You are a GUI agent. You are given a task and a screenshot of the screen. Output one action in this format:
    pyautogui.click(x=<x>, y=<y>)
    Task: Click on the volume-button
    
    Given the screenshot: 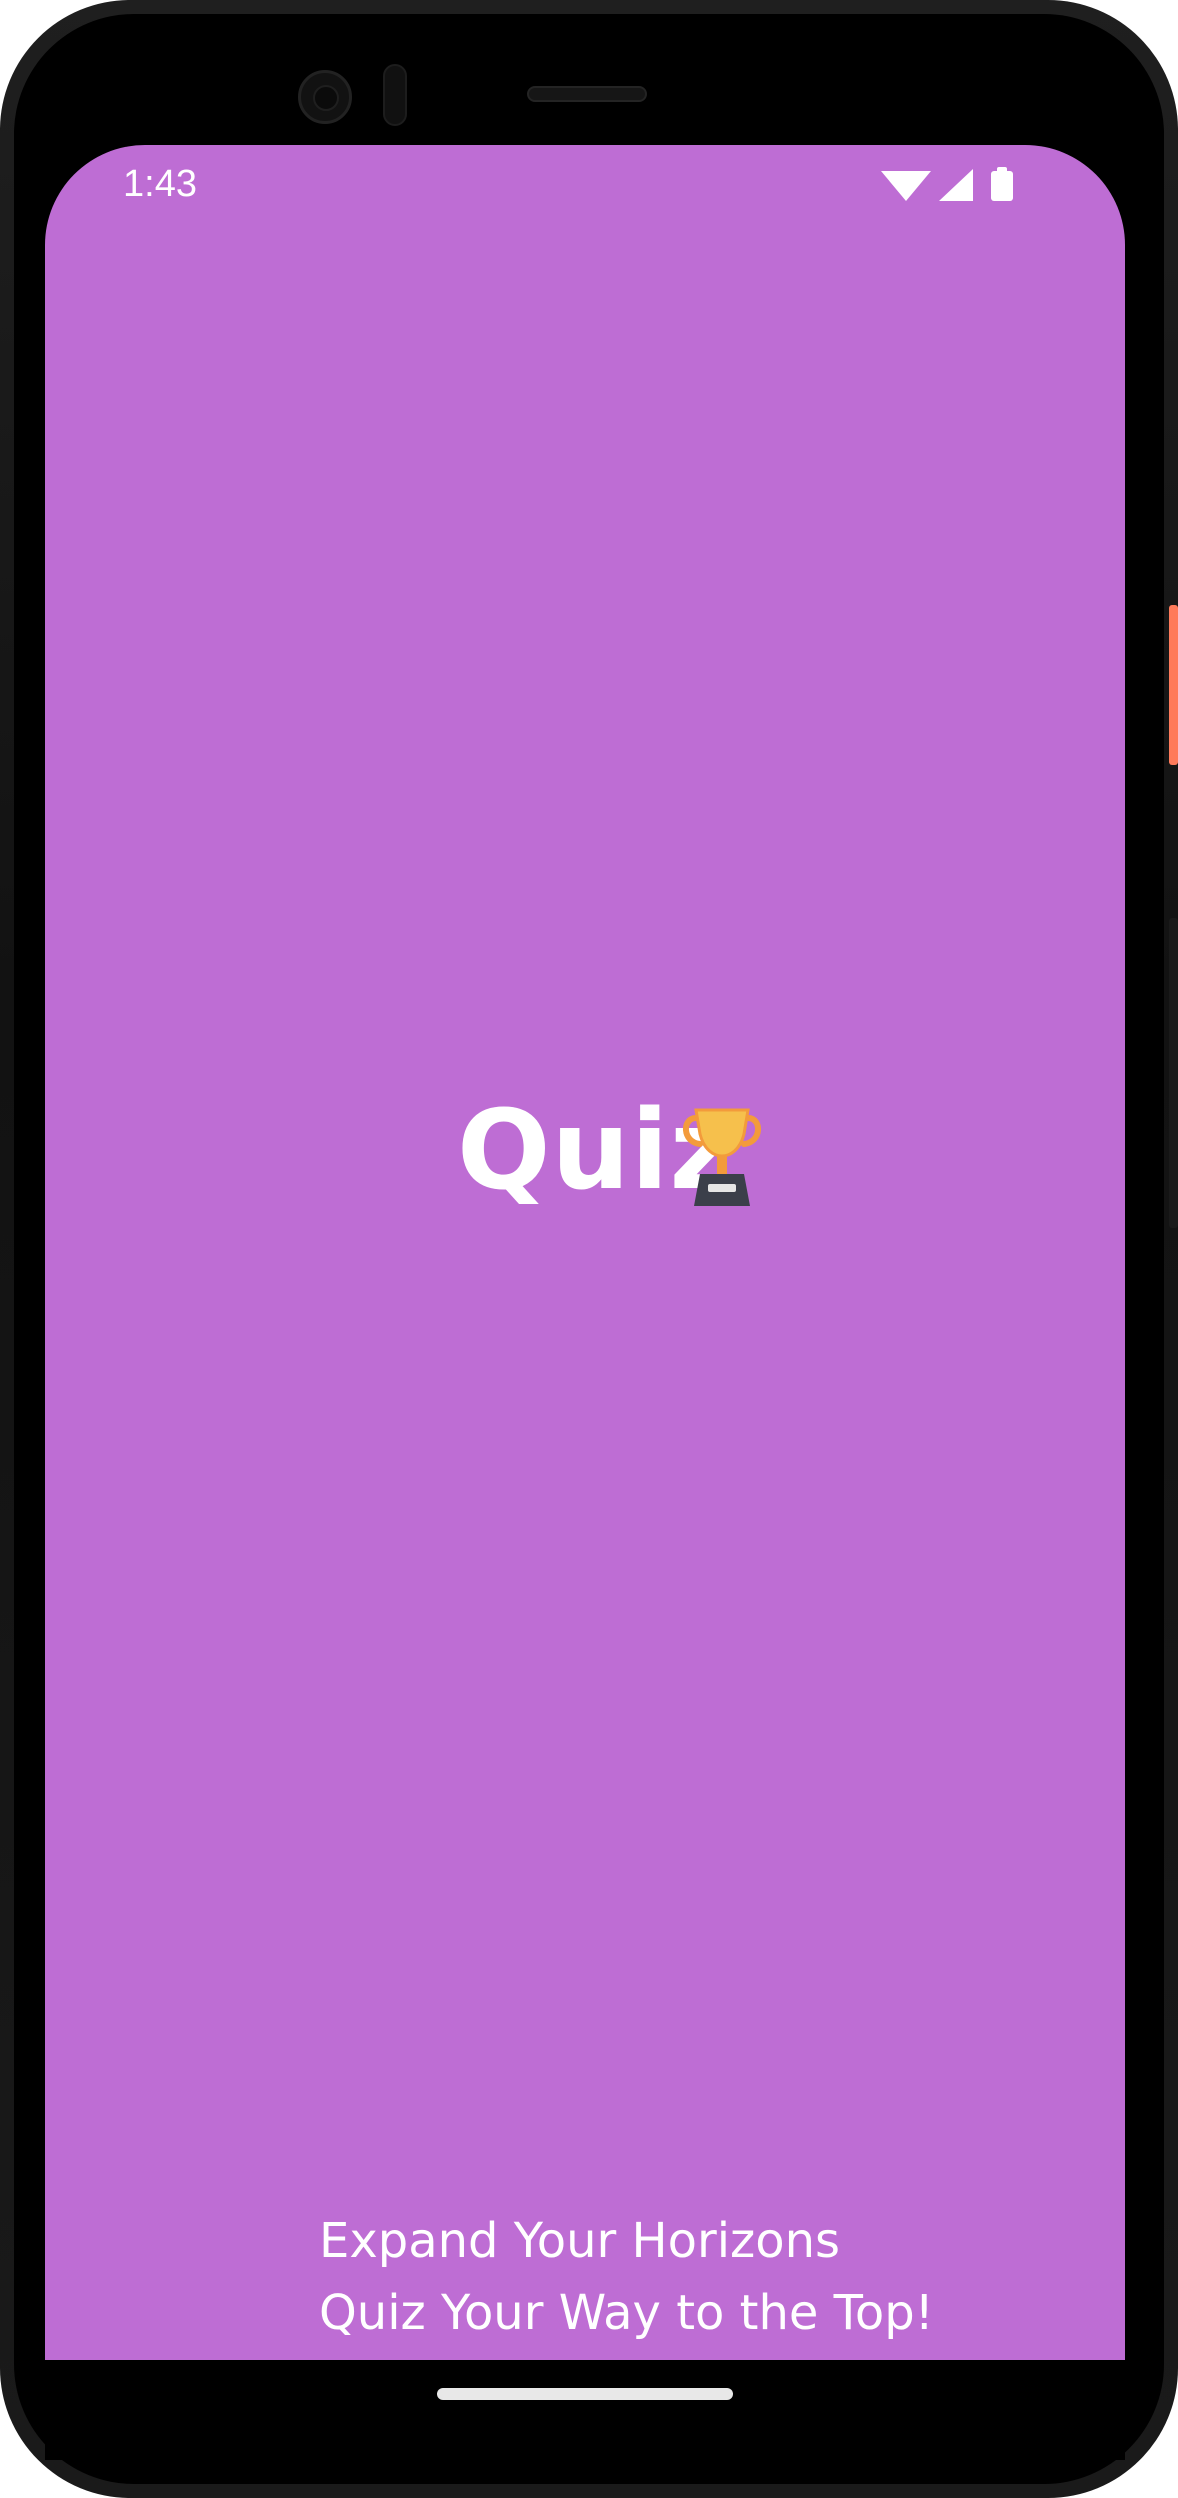 What is the action you would take?
    pyautogui.click(x=1173, y=1073)
    